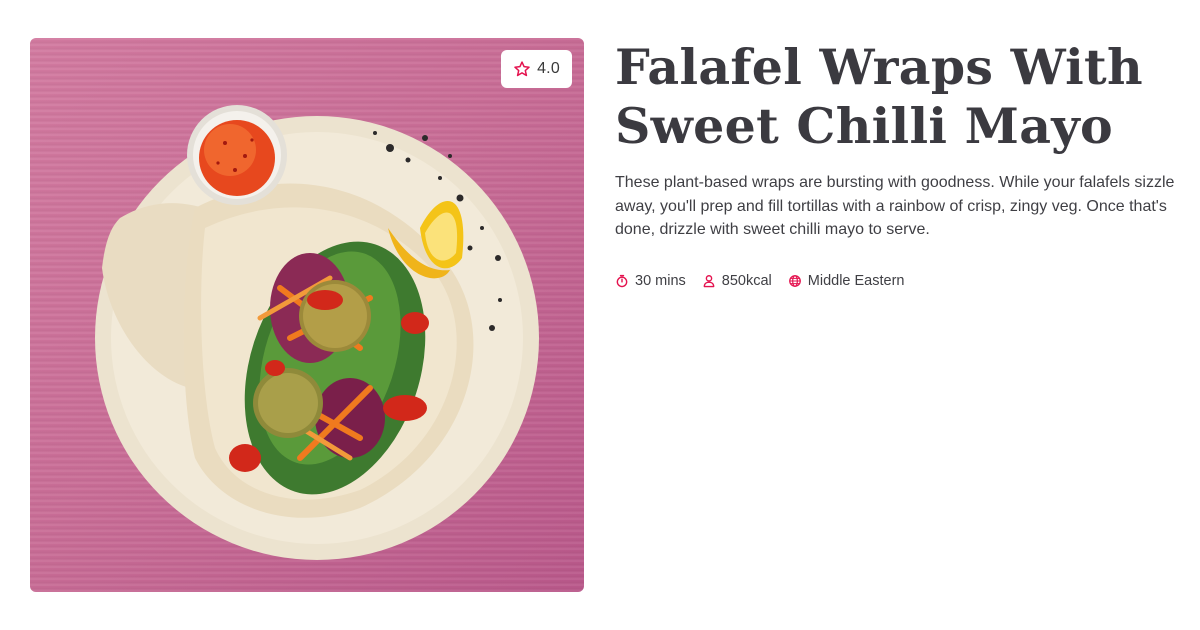  What do you see at coordinates (794, 281) in the screenshot?
I see `globe-icon` at bounding box center [794, 281].